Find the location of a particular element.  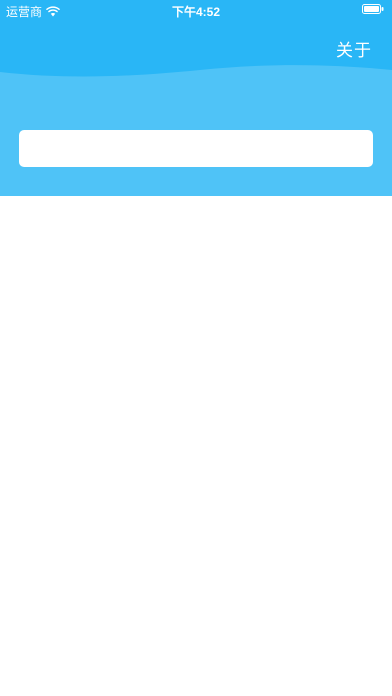

status-time: 下午4:52 is located at coordinates (196, 12).